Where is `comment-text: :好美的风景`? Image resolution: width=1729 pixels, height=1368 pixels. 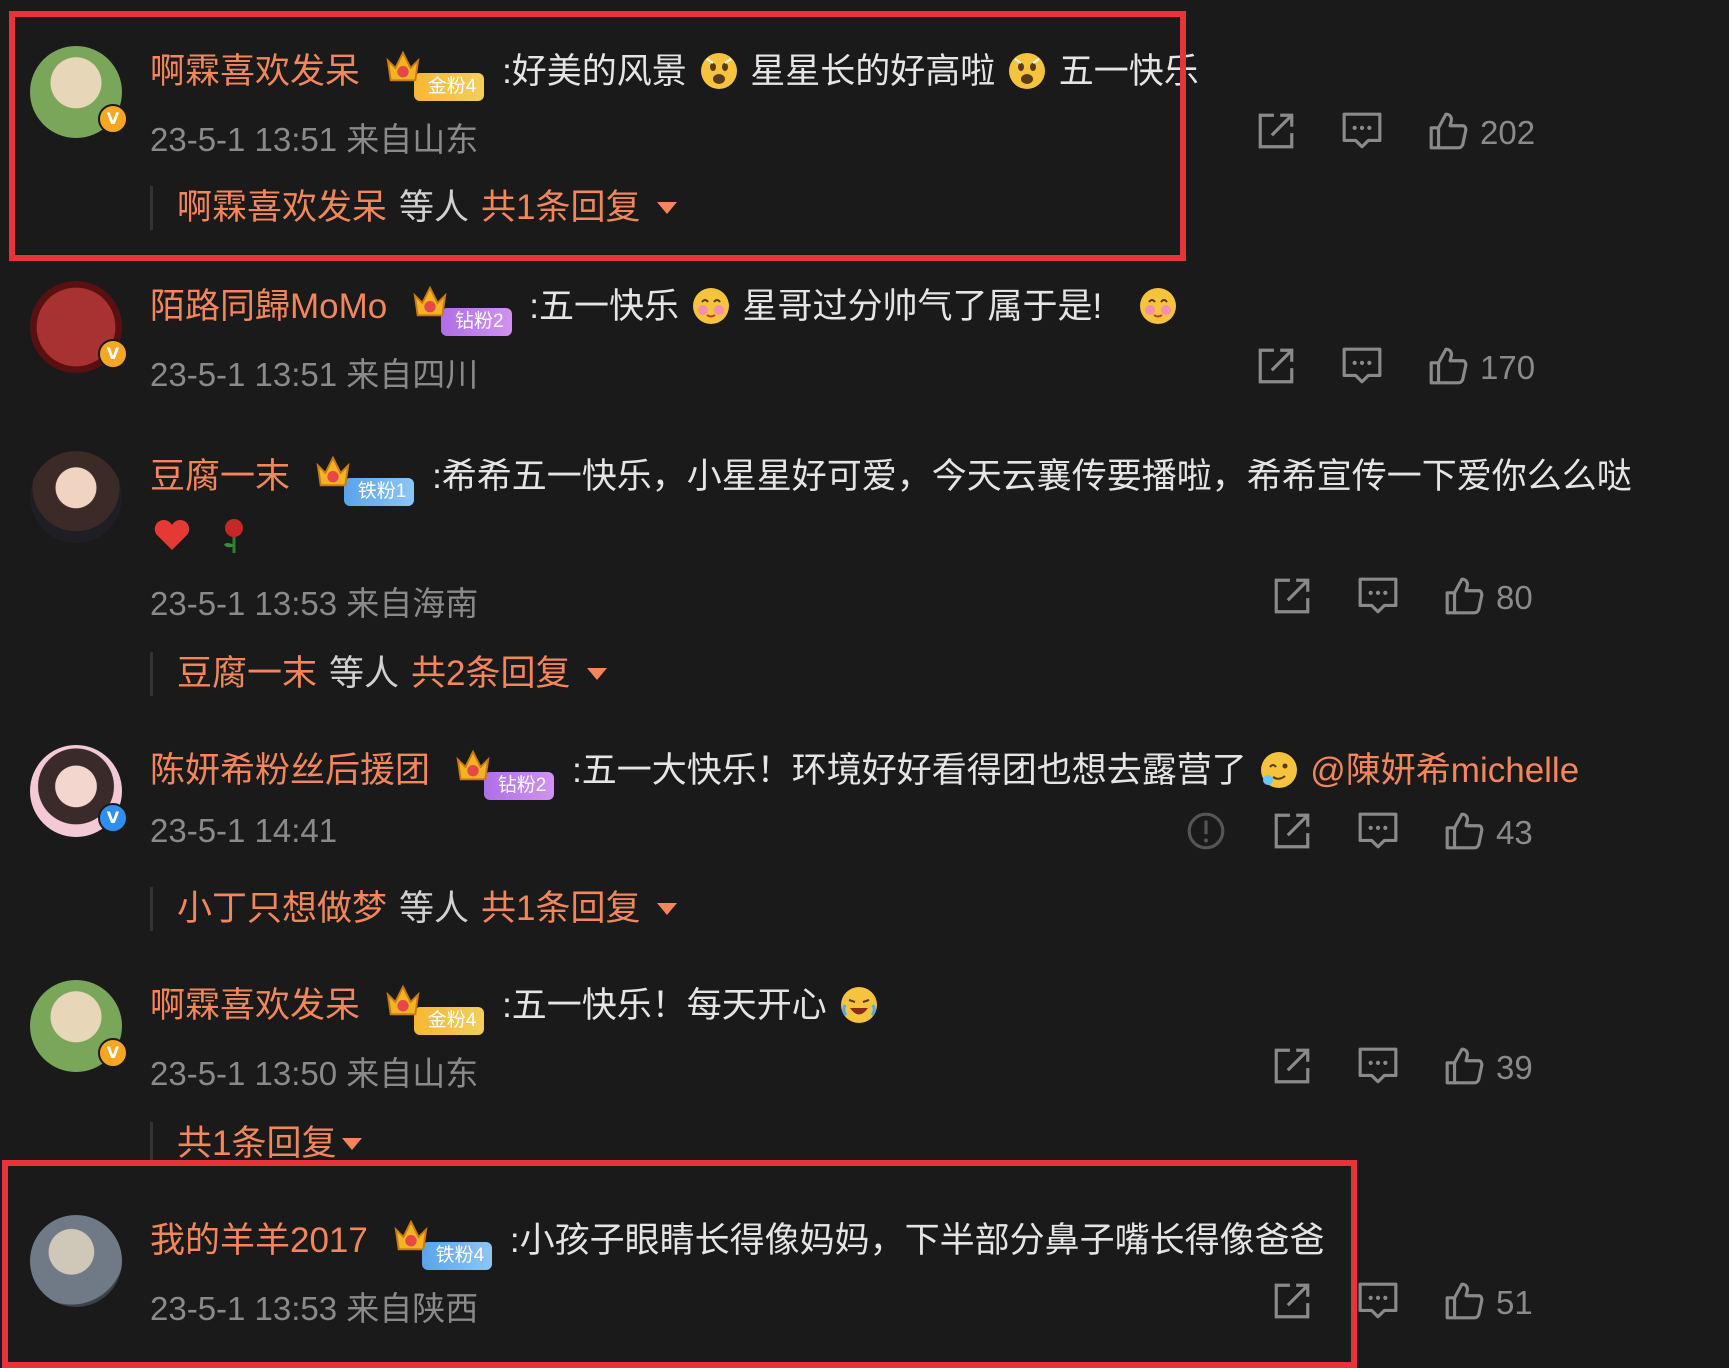
comment-text: :好美的风景 is located at coordinates (594, 71).